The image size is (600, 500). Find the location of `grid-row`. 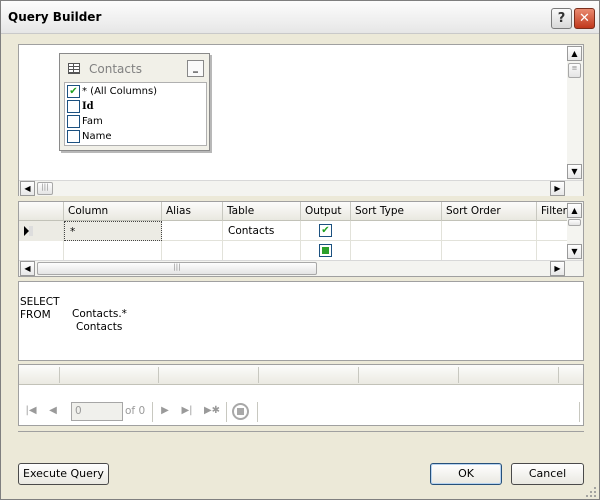

grid-row is located at coordinates (293, 251).